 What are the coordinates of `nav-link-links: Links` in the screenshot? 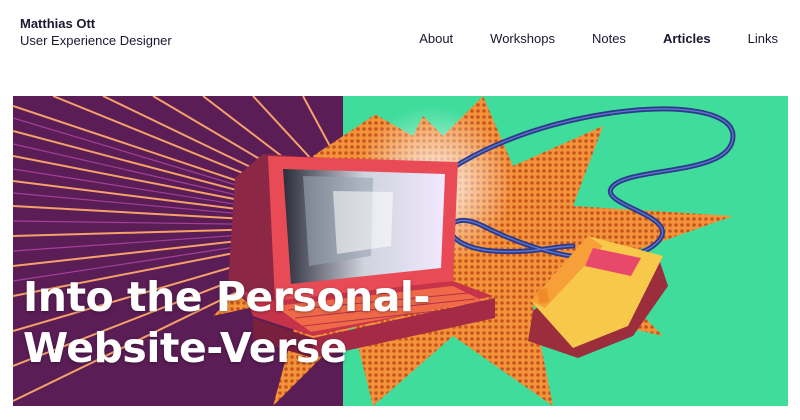 It's located at (763, 39).